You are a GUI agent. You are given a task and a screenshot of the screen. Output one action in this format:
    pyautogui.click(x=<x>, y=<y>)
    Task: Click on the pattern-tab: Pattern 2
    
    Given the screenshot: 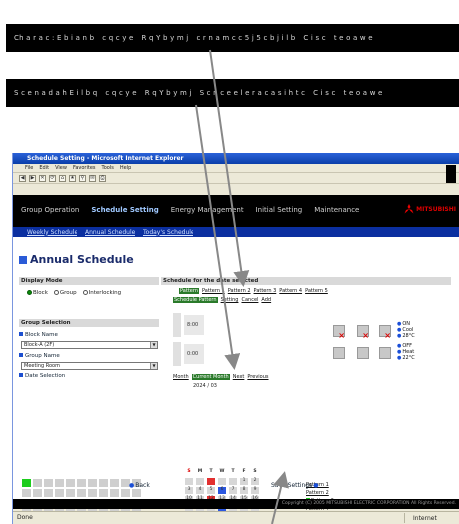 What is the action you would take?
    pyautogui.click(x=239, y=291)
    